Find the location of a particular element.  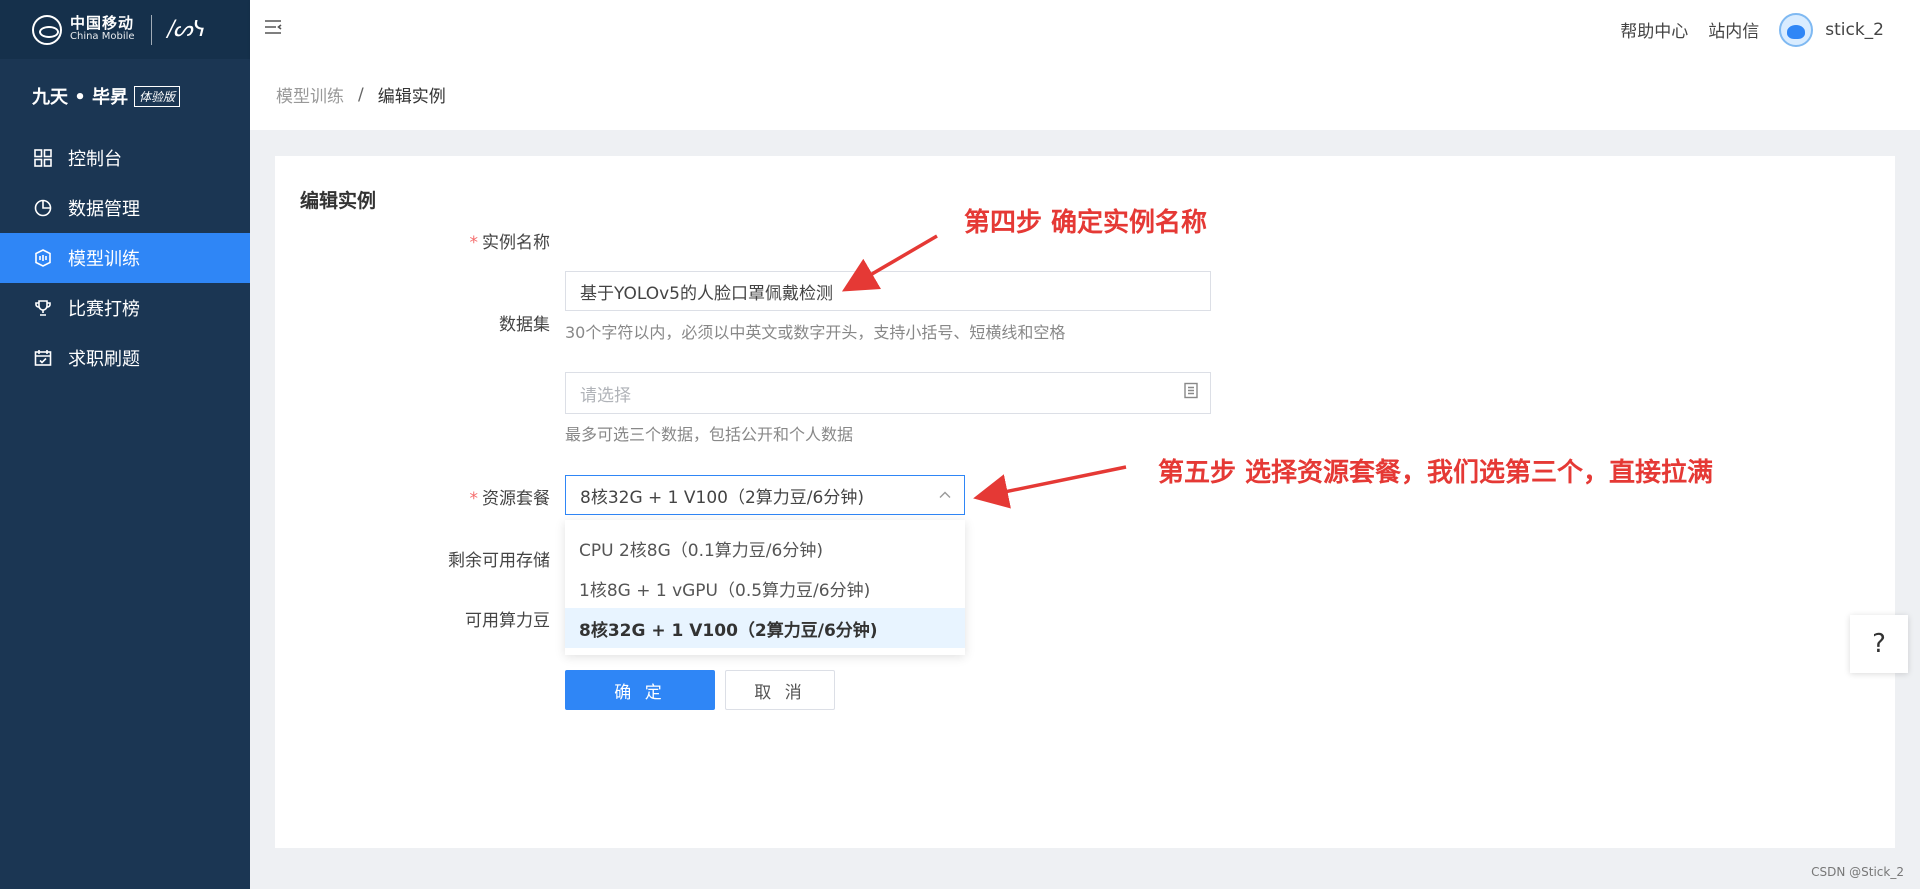

confirm-button: 确 定 is located at coordinates (640, 690).